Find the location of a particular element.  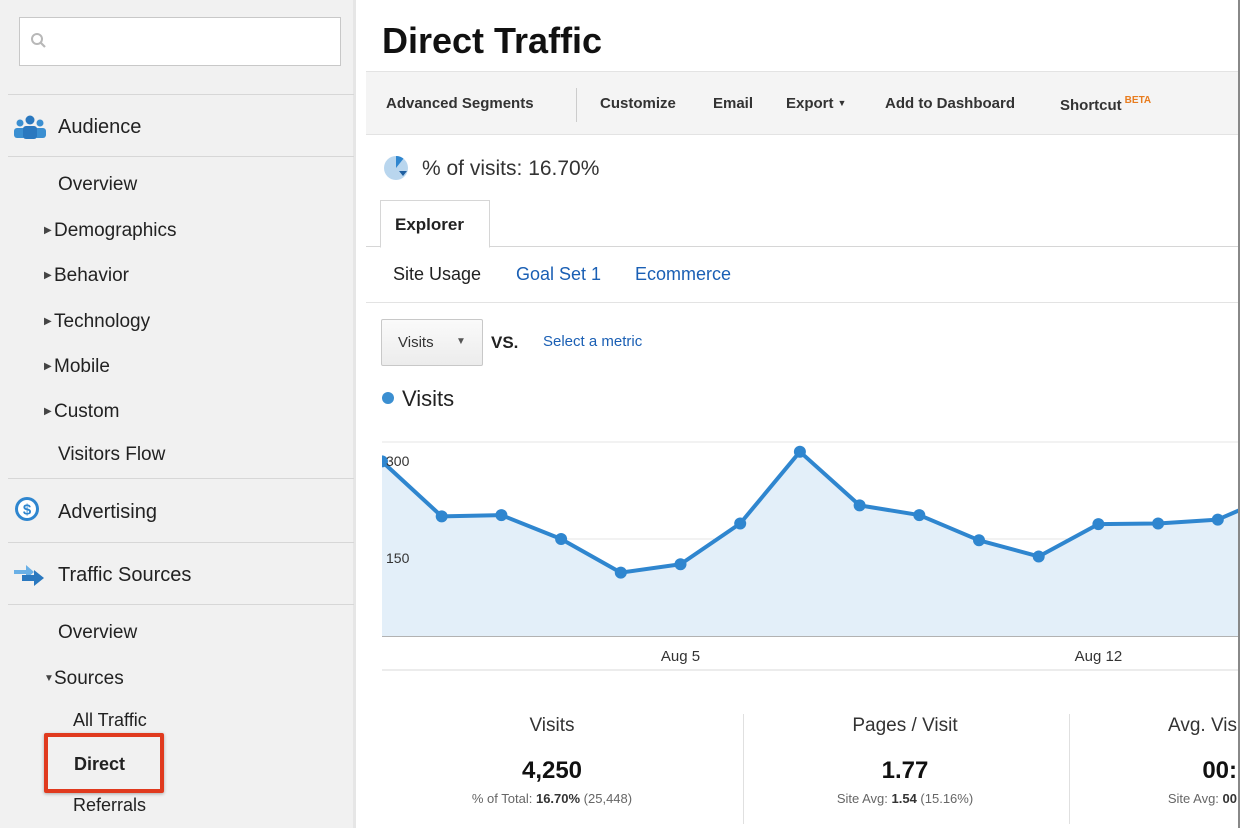

page-title: Direct Traffic is located at coordinates (492, 40).